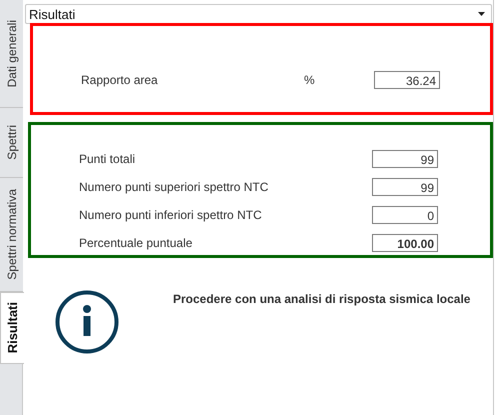 The height and width of the screenshot is (415, 497). What do you see at coordinates (405, 215) in the screenshot?
I see `value-field: 0` at bounding box center [405, 215].